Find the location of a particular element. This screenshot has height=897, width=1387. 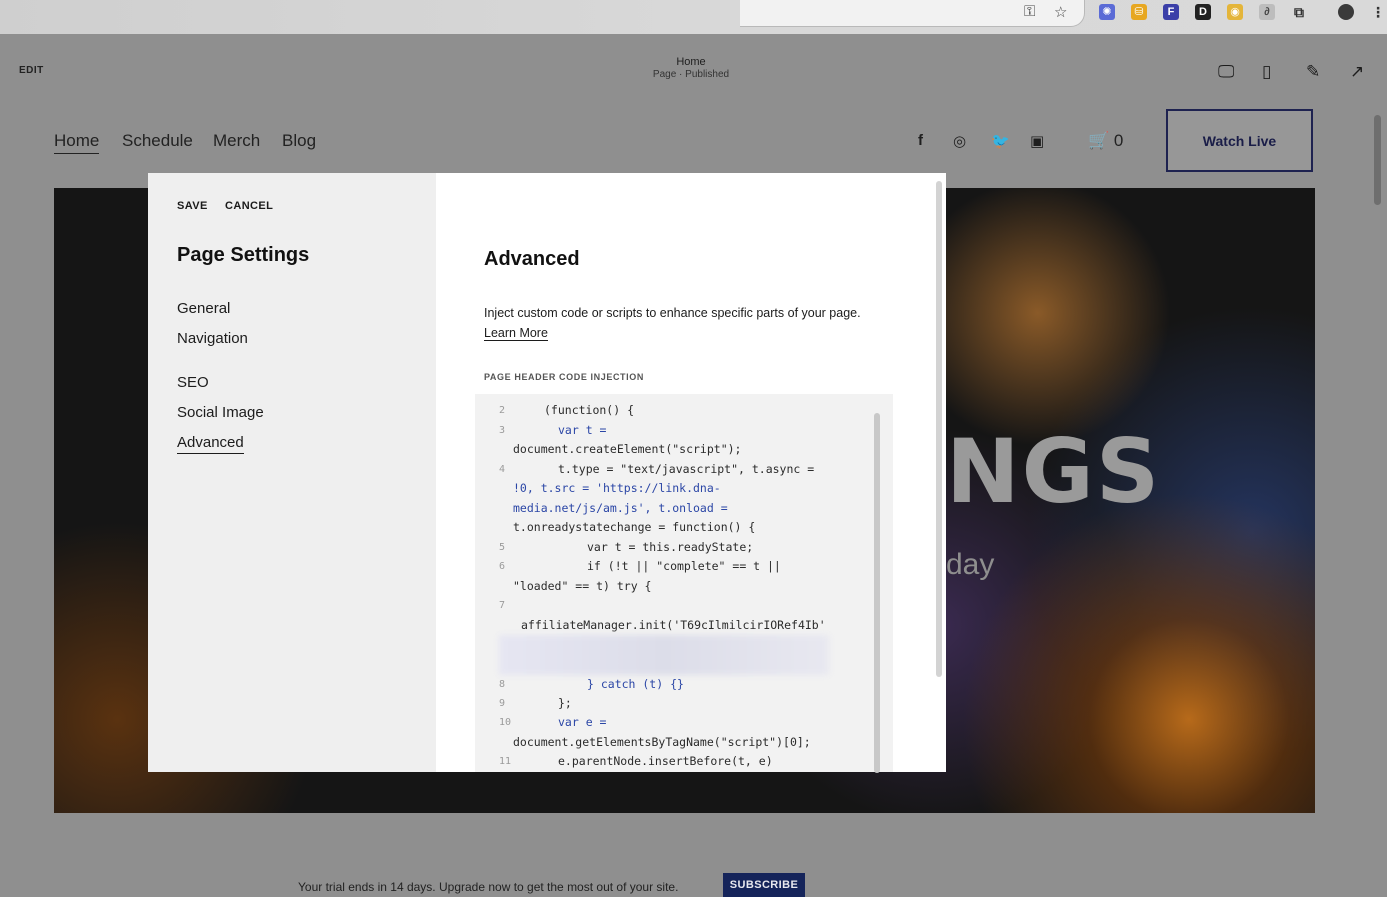

mobile-view-icon: ▯ is located at coordinates (1266, 72).